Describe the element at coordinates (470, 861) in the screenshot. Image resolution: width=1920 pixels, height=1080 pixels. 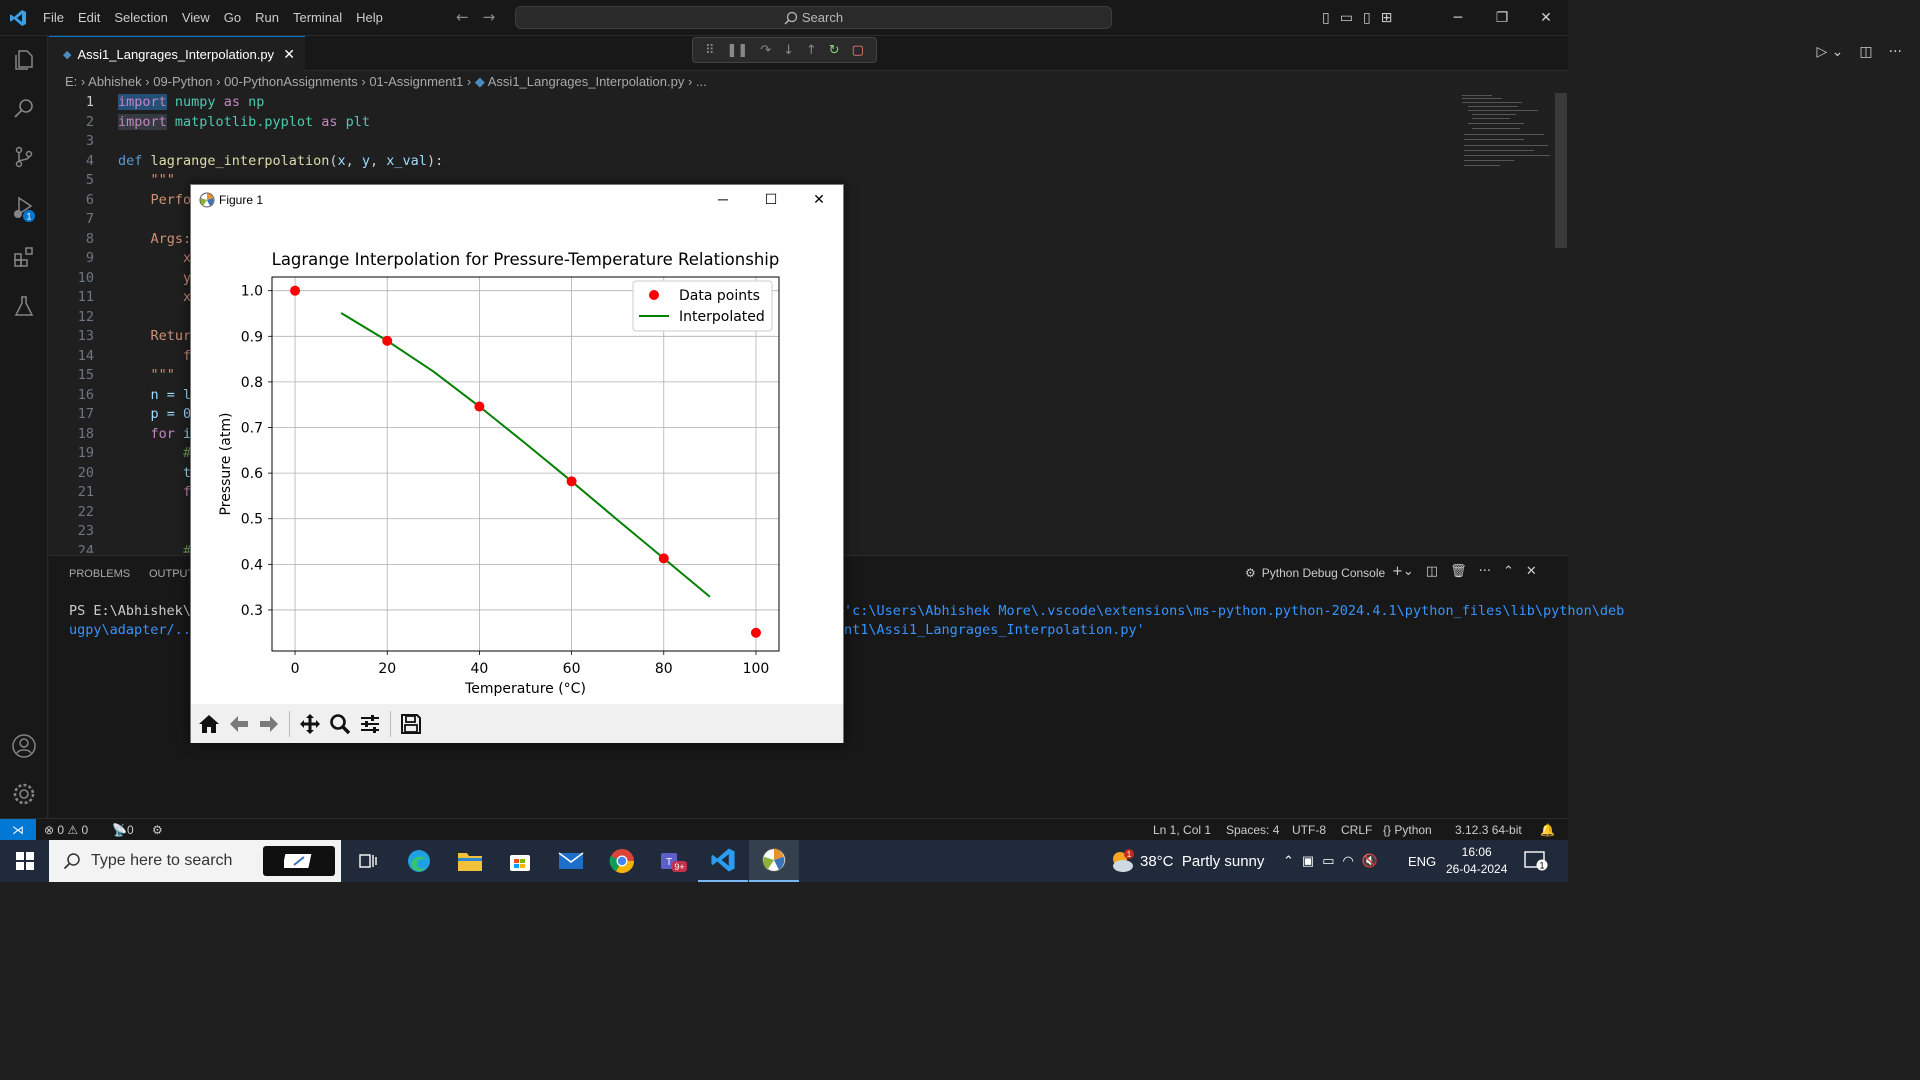
I see `file-explorer-icon` at that location.